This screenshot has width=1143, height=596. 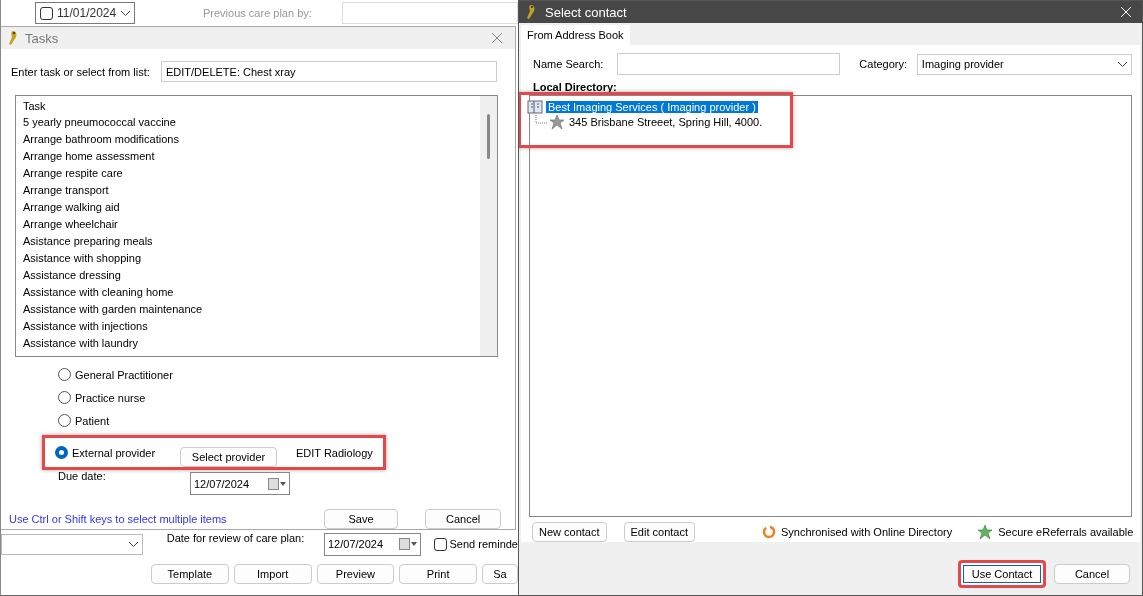 I want to click on toolbar-button: Print, so click(x=438, y=574).